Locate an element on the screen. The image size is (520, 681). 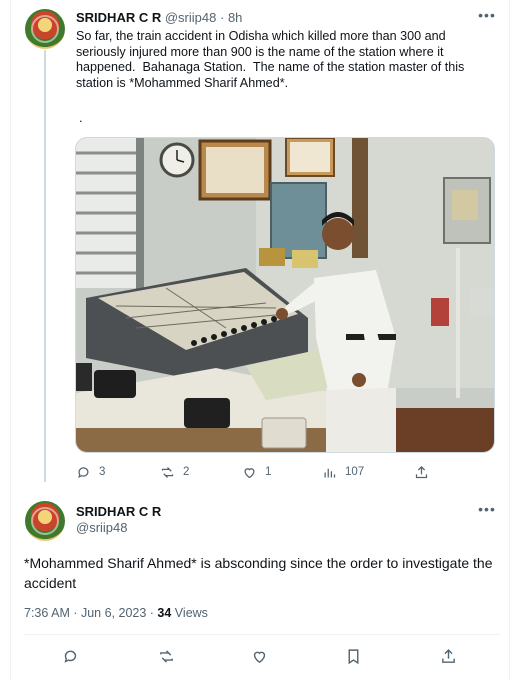
views-button: 107 is located at coordinates (343, 472).